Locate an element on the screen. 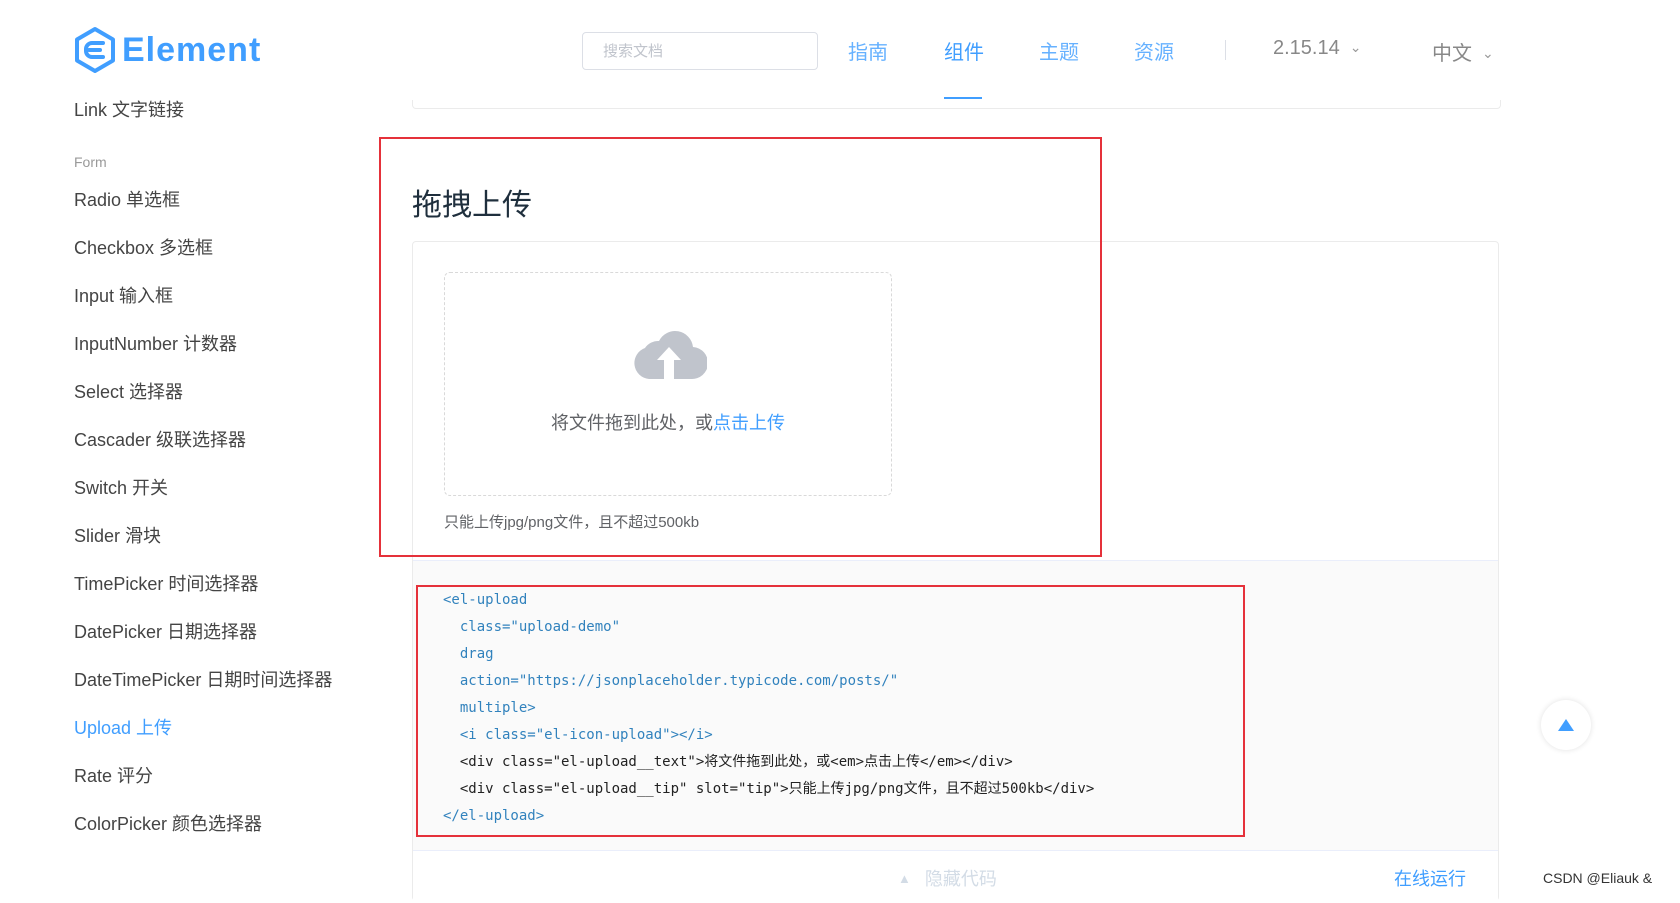  upload-tip: 只能上传jpg/png文件，且不超过500kb is located at coordinates (572, 522).